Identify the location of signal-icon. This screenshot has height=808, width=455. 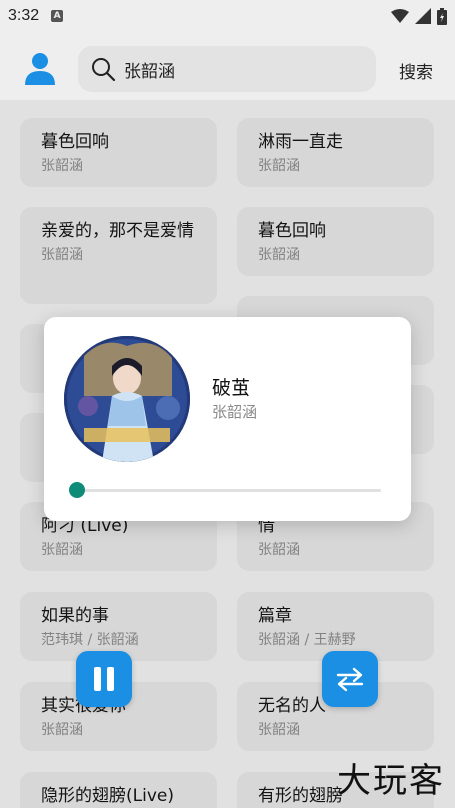
(423, 16).